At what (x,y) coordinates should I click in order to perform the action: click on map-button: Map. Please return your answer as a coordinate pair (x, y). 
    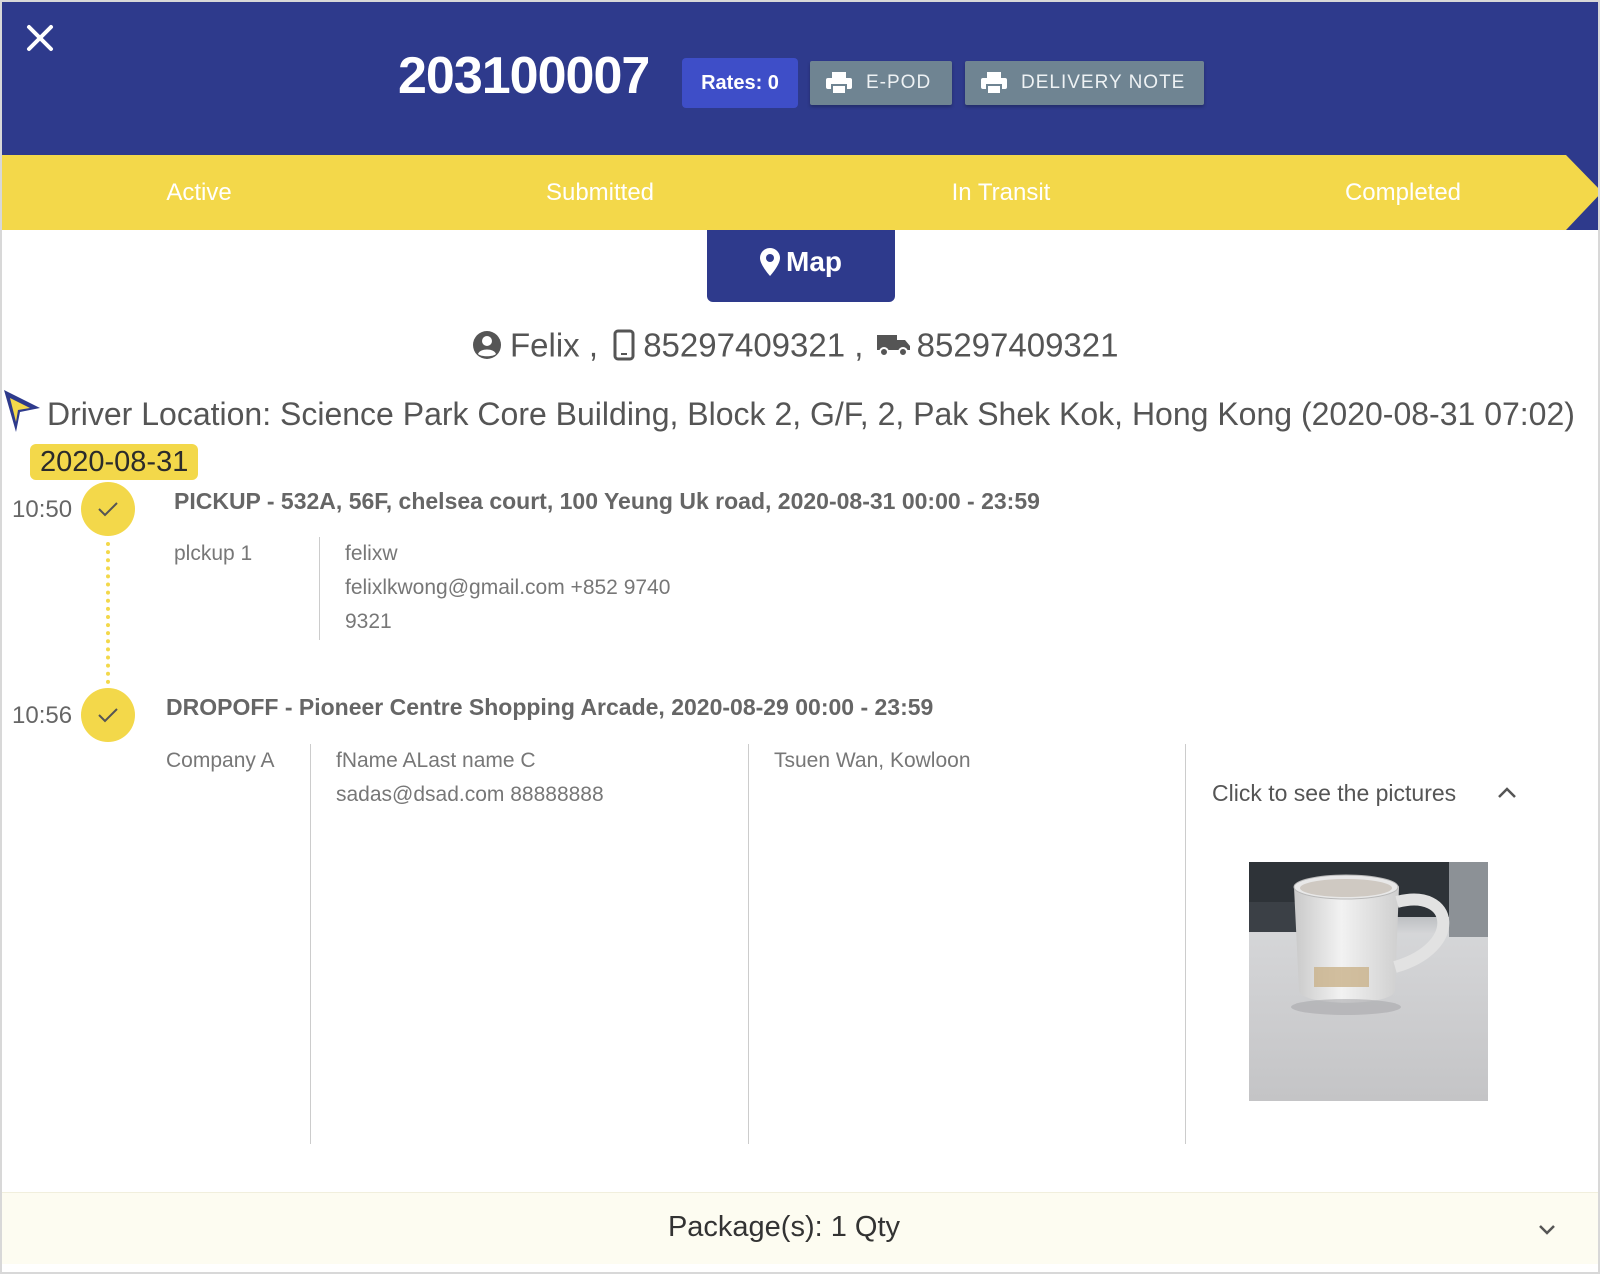
    Looking at the image, I should click on (801, 266).